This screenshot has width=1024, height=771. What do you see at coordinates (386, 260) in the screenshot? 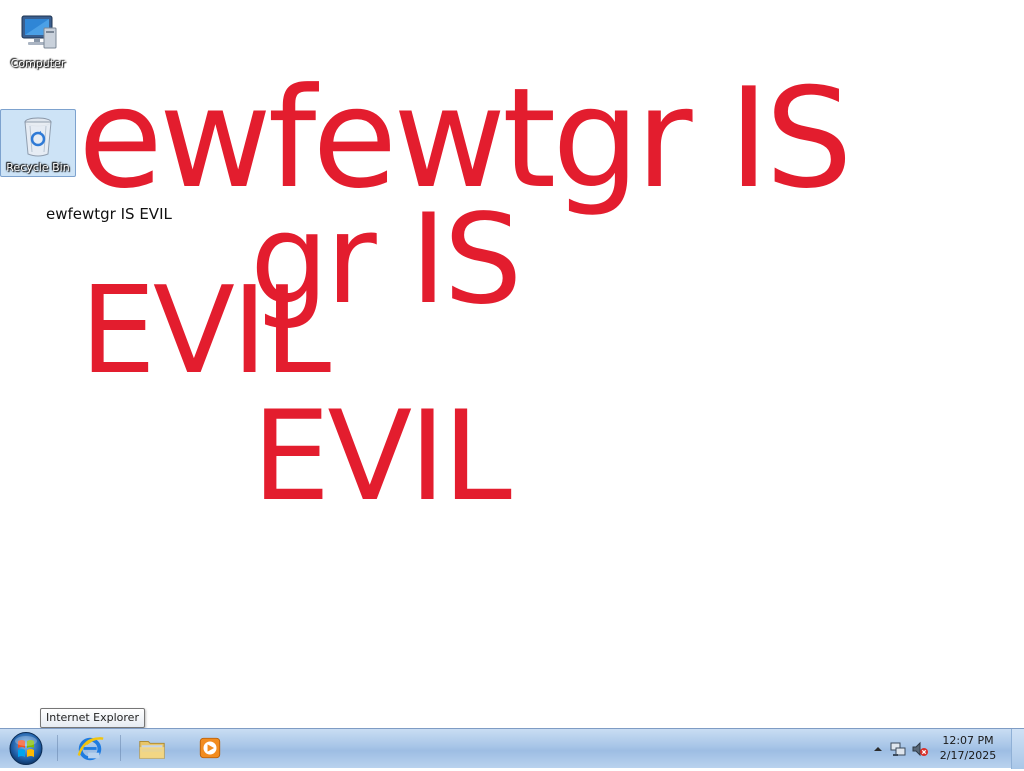
I see `overlay-text-line-3: gr IS` at bounding box center [386, 260].